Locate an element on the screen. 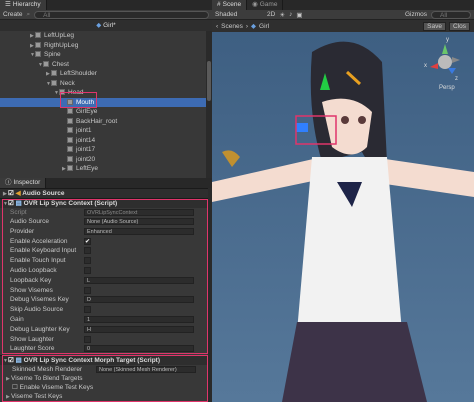 The height and width of the screenshot is (402, 474). tab-scene: # Scene is located at coordinates (230, 5).